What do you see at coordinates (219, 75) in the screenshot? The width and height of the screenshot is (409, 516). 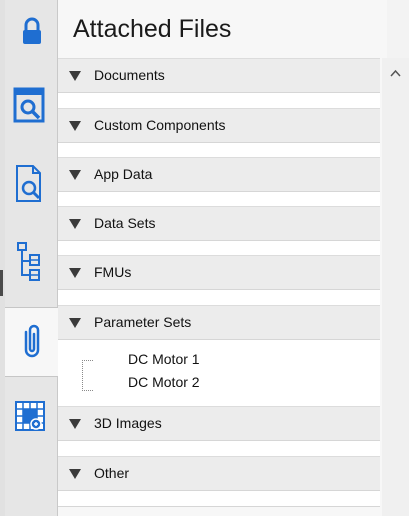 I see `section-header: Documents` at bounding box center [219, 75].